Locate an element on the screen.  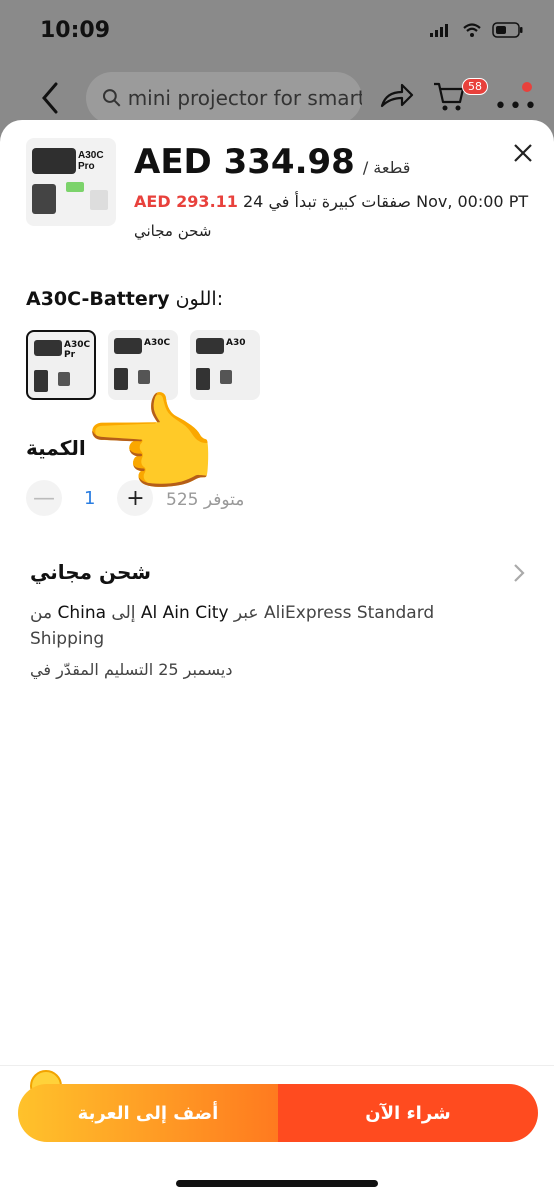
variant-label: A30 is located at coordinates (236, 343).